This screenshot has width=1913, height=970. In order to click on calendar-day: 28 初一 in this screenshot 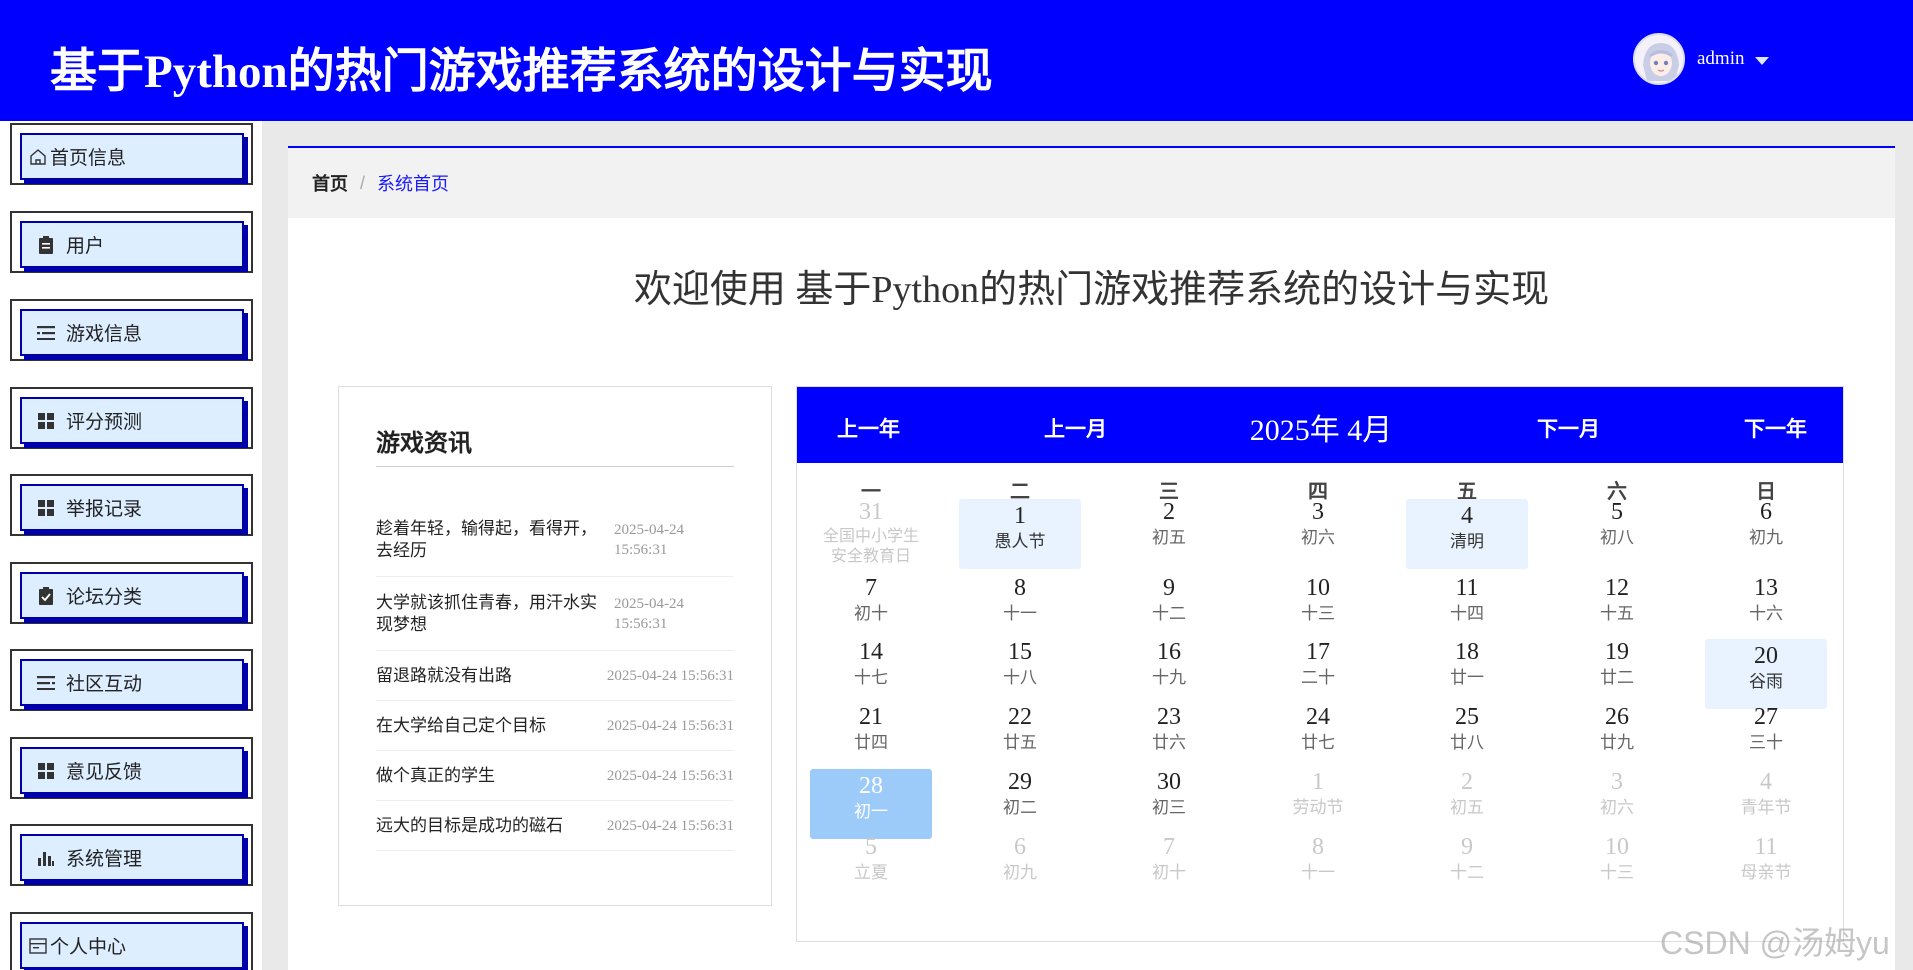, I will do `click(871, 803)`.